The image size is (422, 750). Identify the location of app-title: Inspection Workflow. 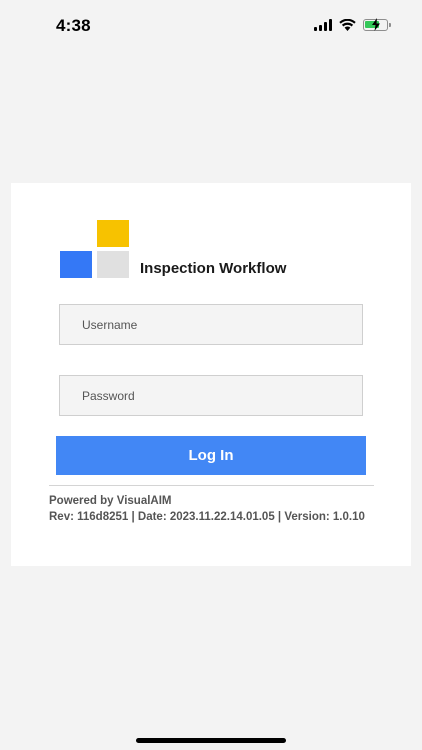
(213, 268).